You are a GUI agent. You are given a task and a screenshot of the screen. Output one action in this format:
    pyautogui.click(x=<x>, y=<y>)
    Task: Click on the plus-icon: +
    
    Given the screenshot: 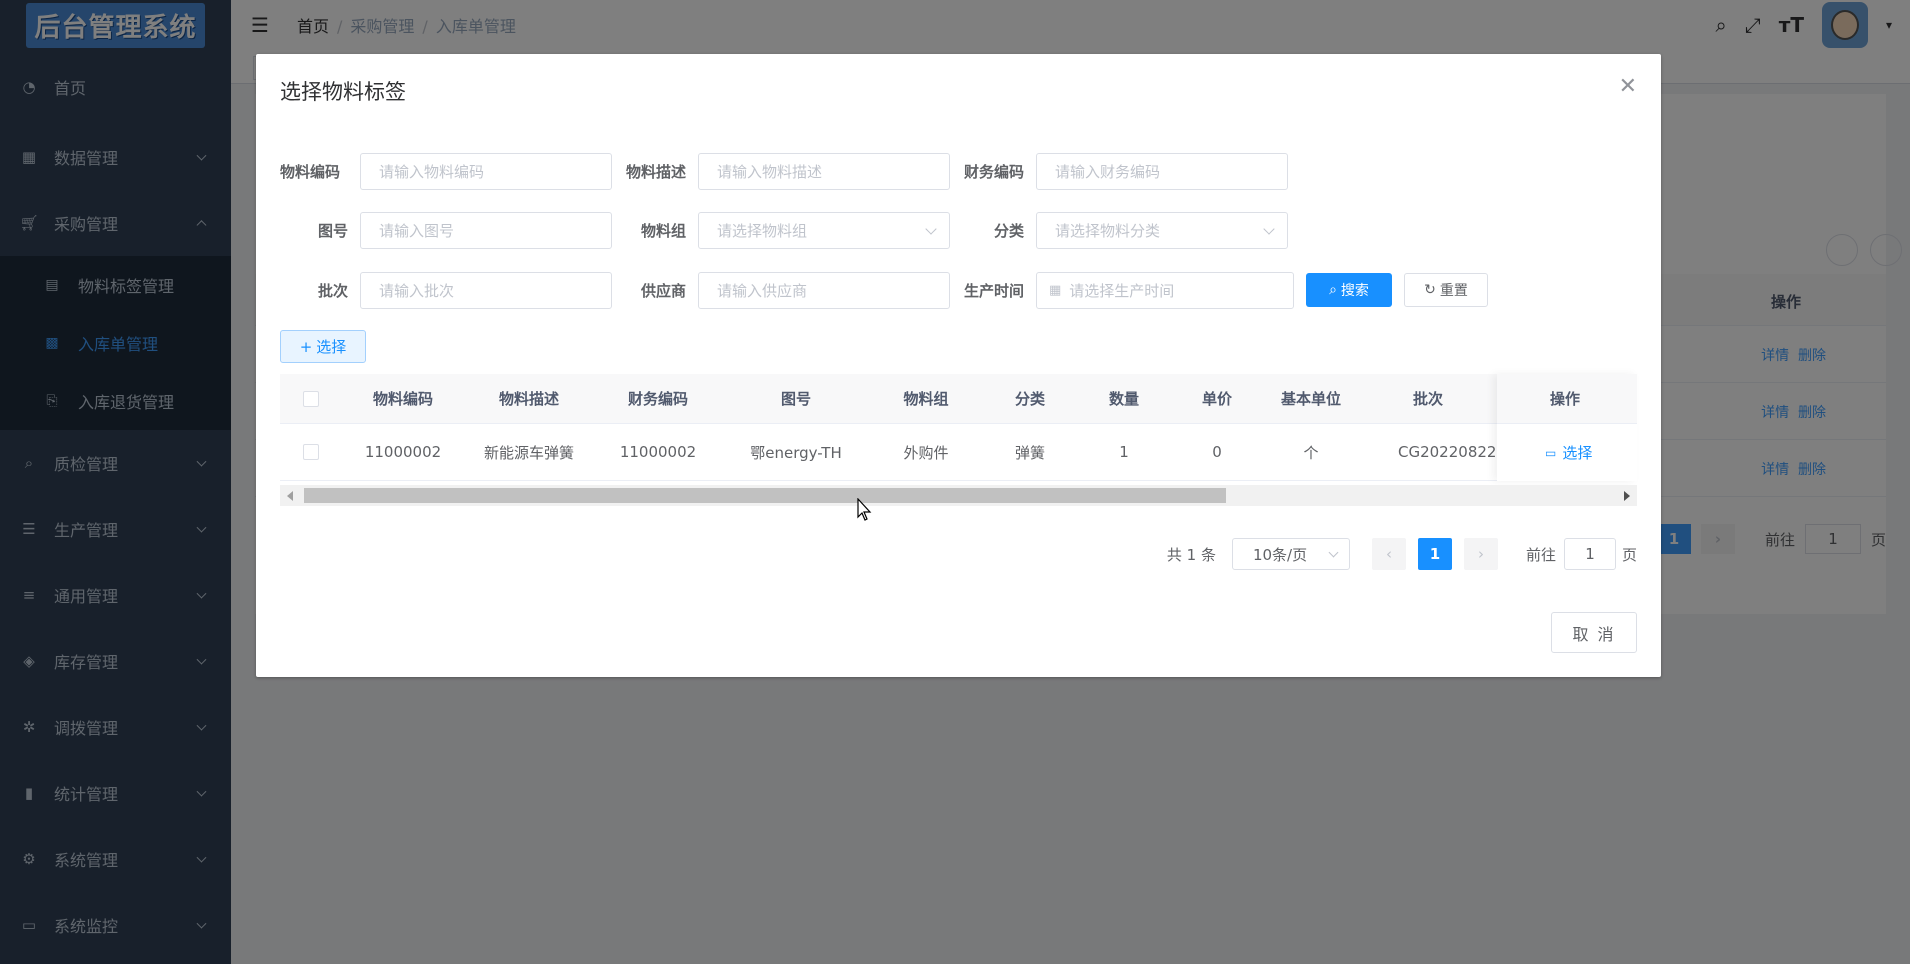 What is the action you would take?
    pyautogui.click(x=306, y=346)
    